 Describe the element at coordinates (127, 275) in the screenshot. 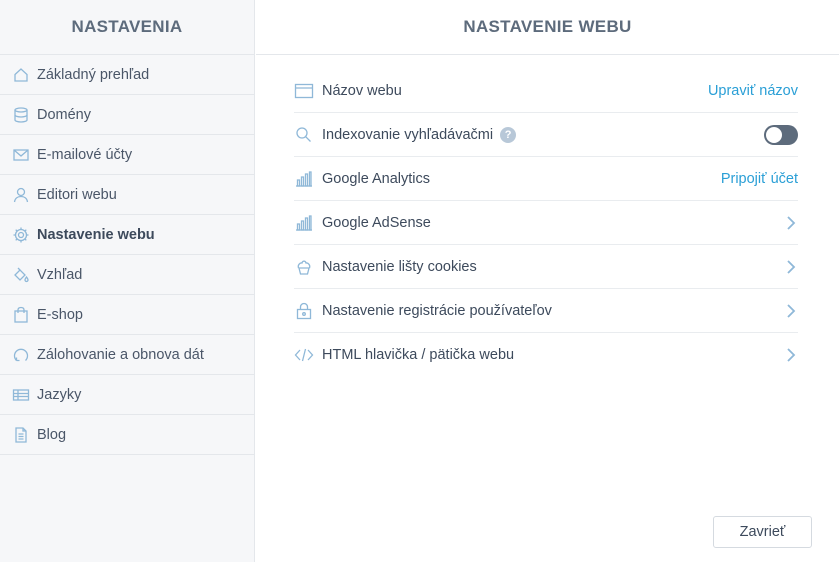

I see `sidebar-item-appearance: Vzhľad` at that location.